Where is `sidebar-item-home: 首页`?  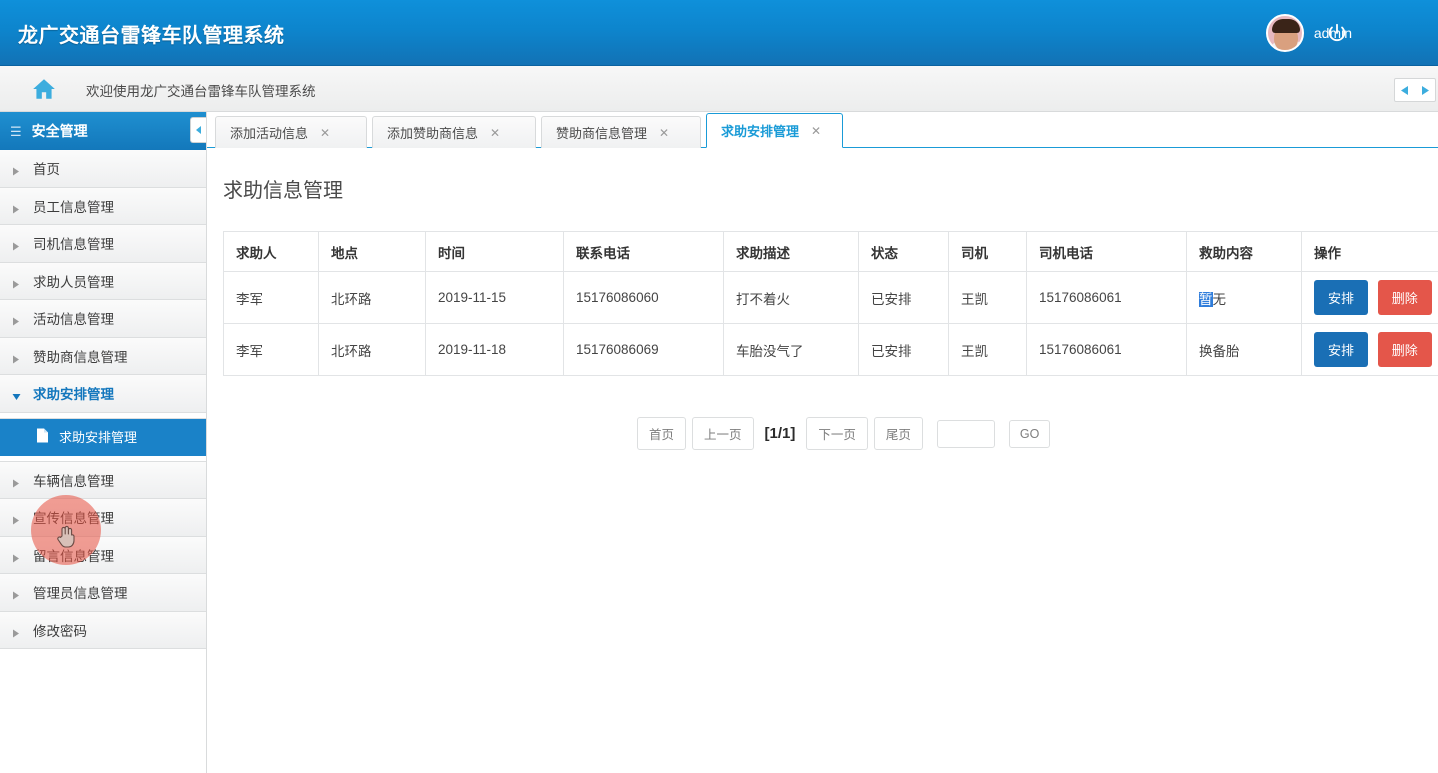
sidebar-item-home: 首页 is located at coordinates (103, 169).